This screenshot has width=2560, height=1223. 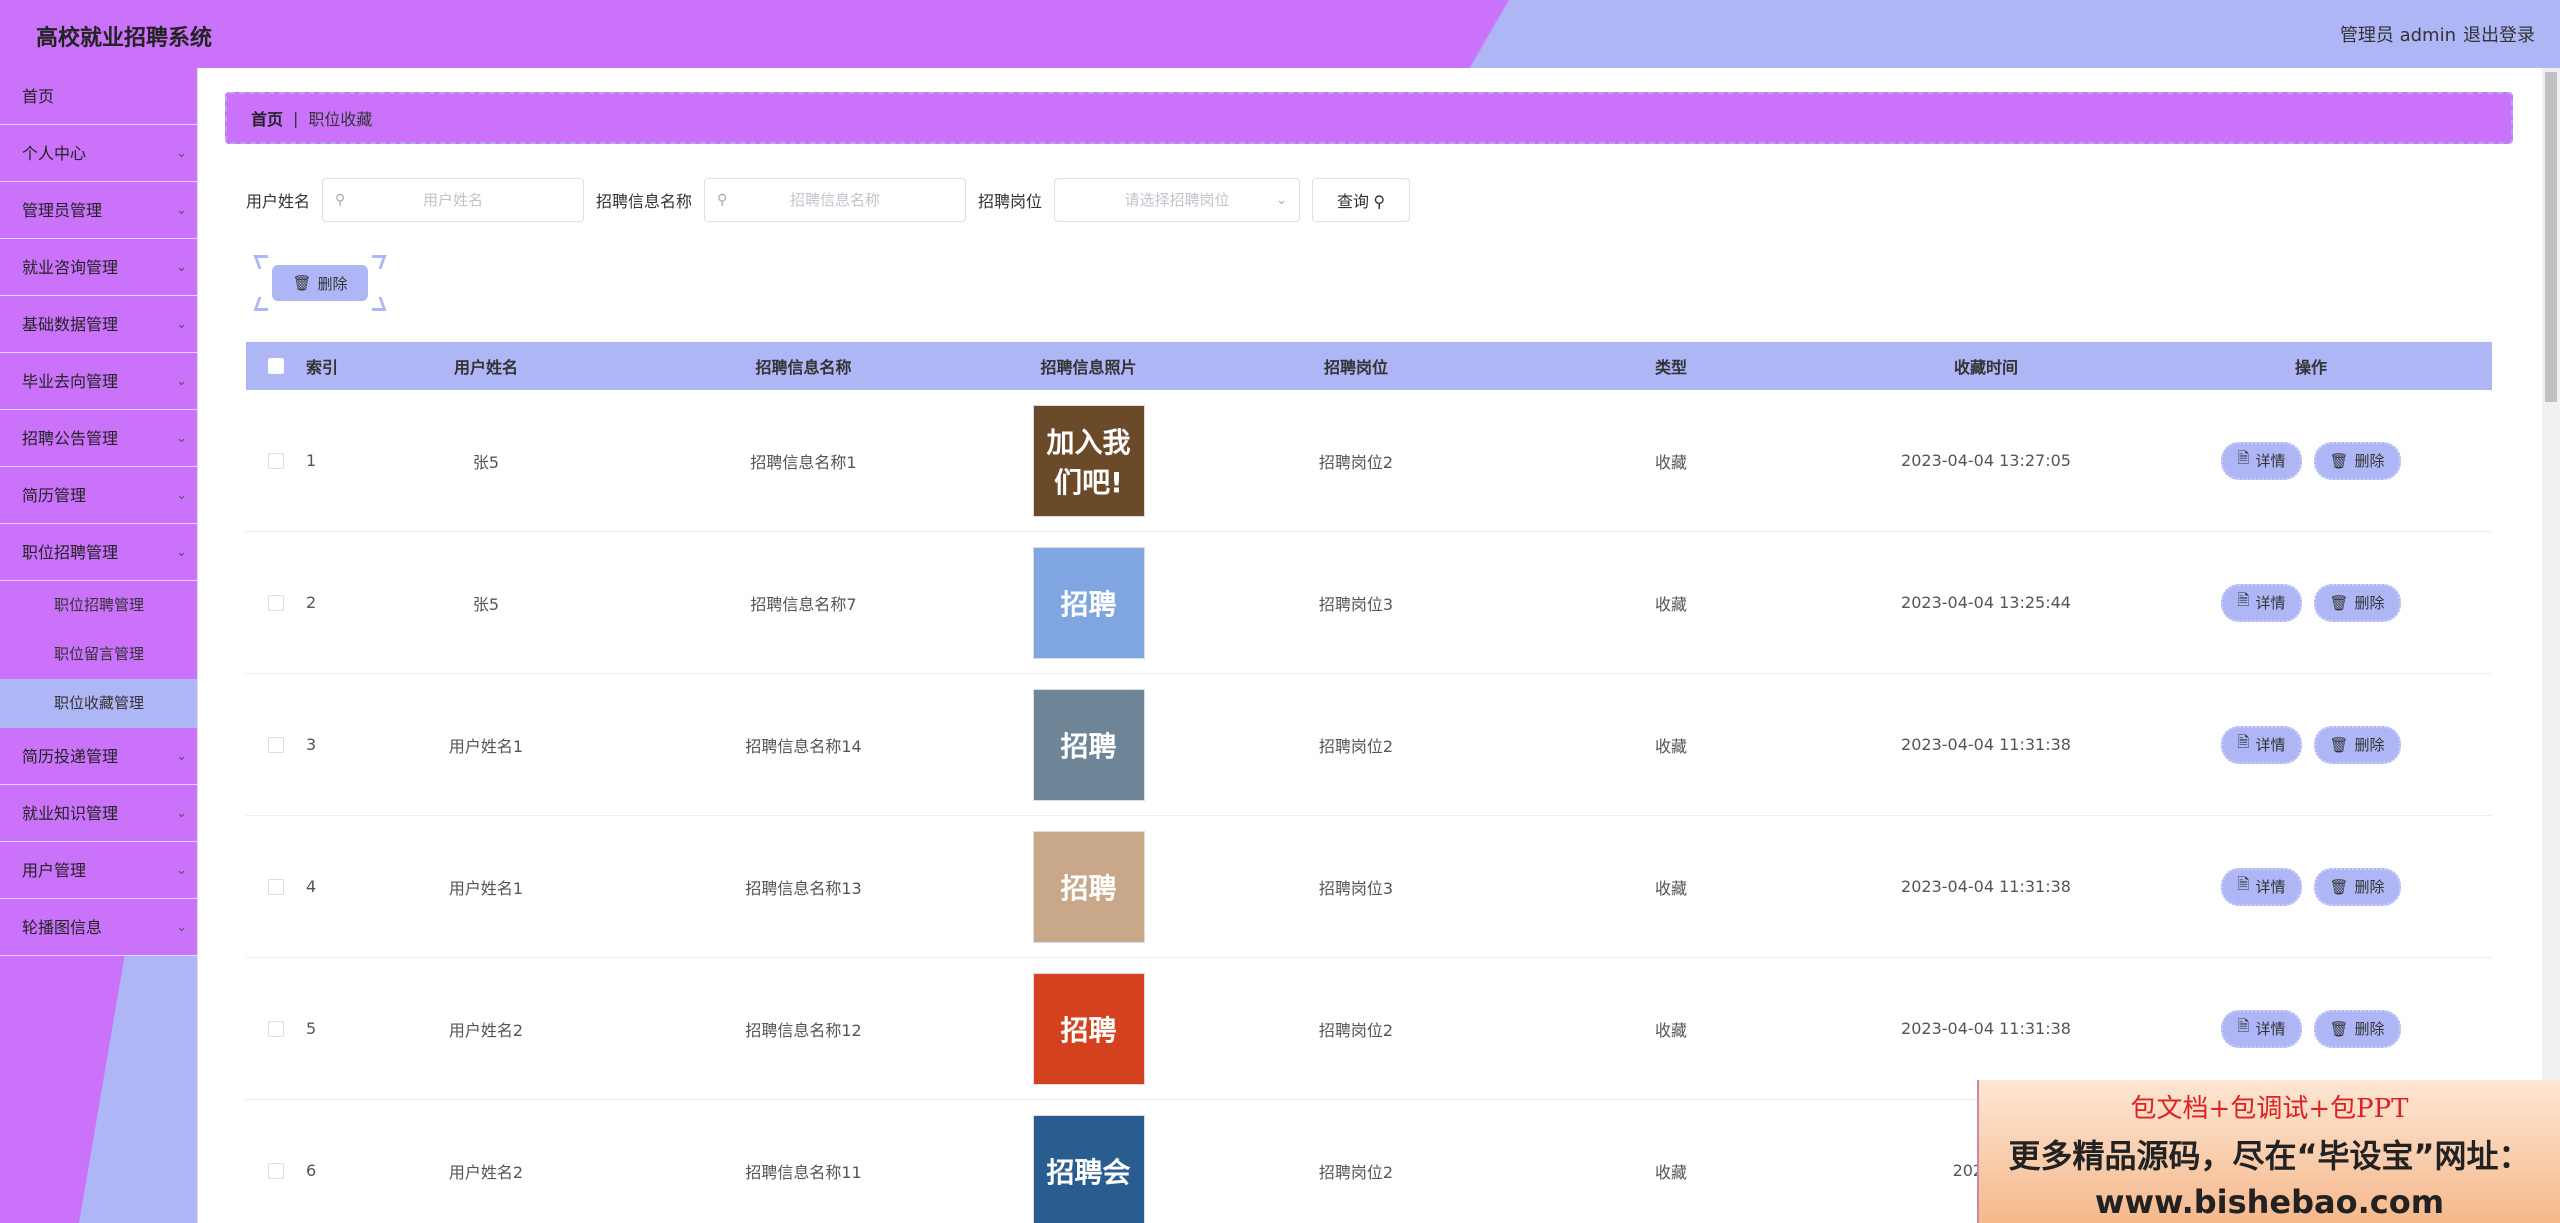 I want to click on cell-recruit-photo: 招聘, so click(x=1088, y=744).